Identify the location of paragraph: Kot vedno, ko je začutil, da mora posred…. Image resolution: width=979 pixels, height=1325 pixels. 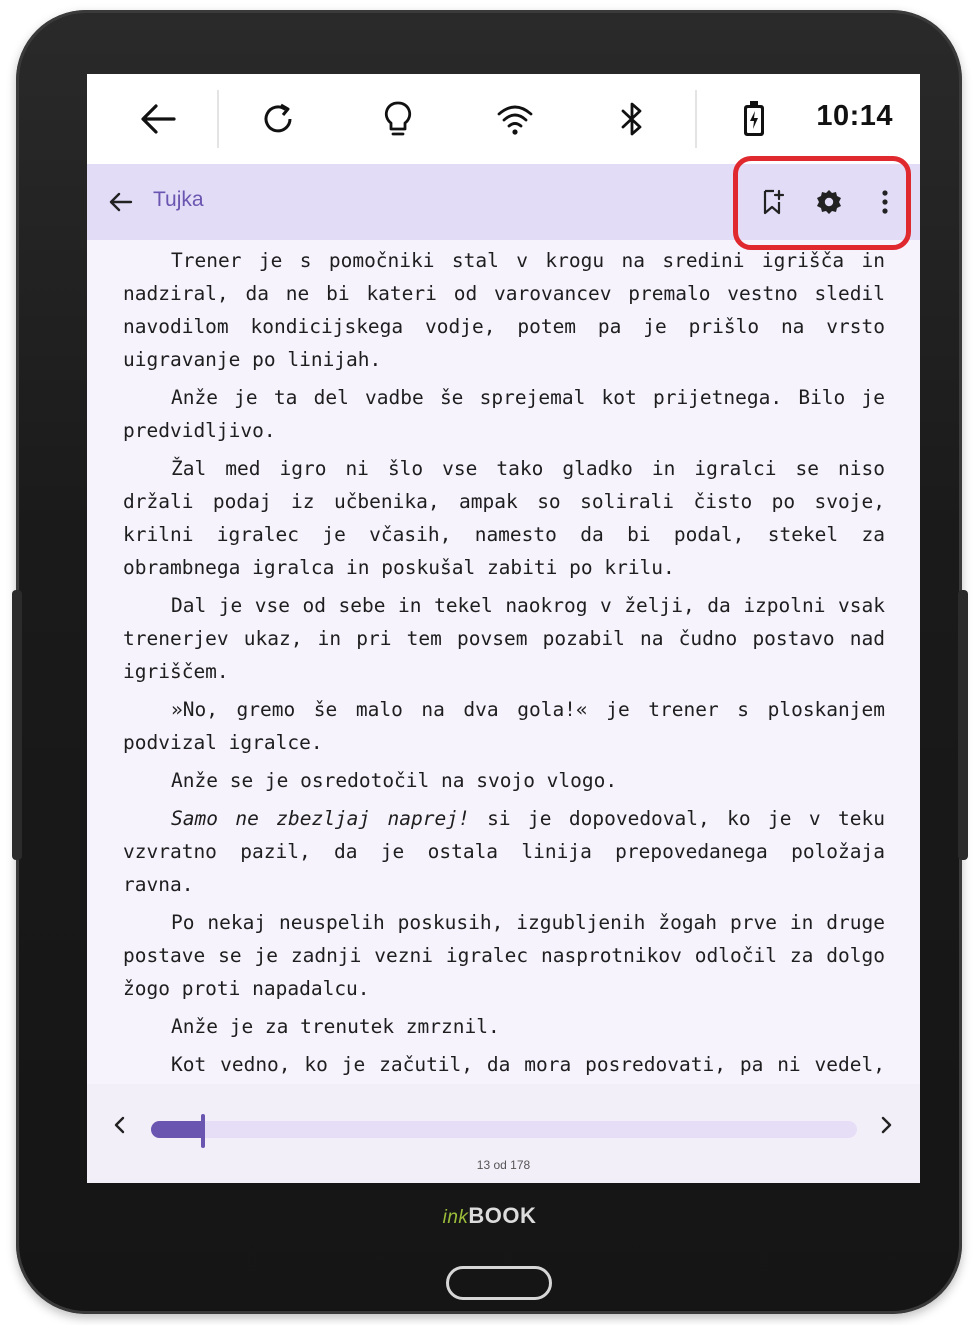
(528, 1064).